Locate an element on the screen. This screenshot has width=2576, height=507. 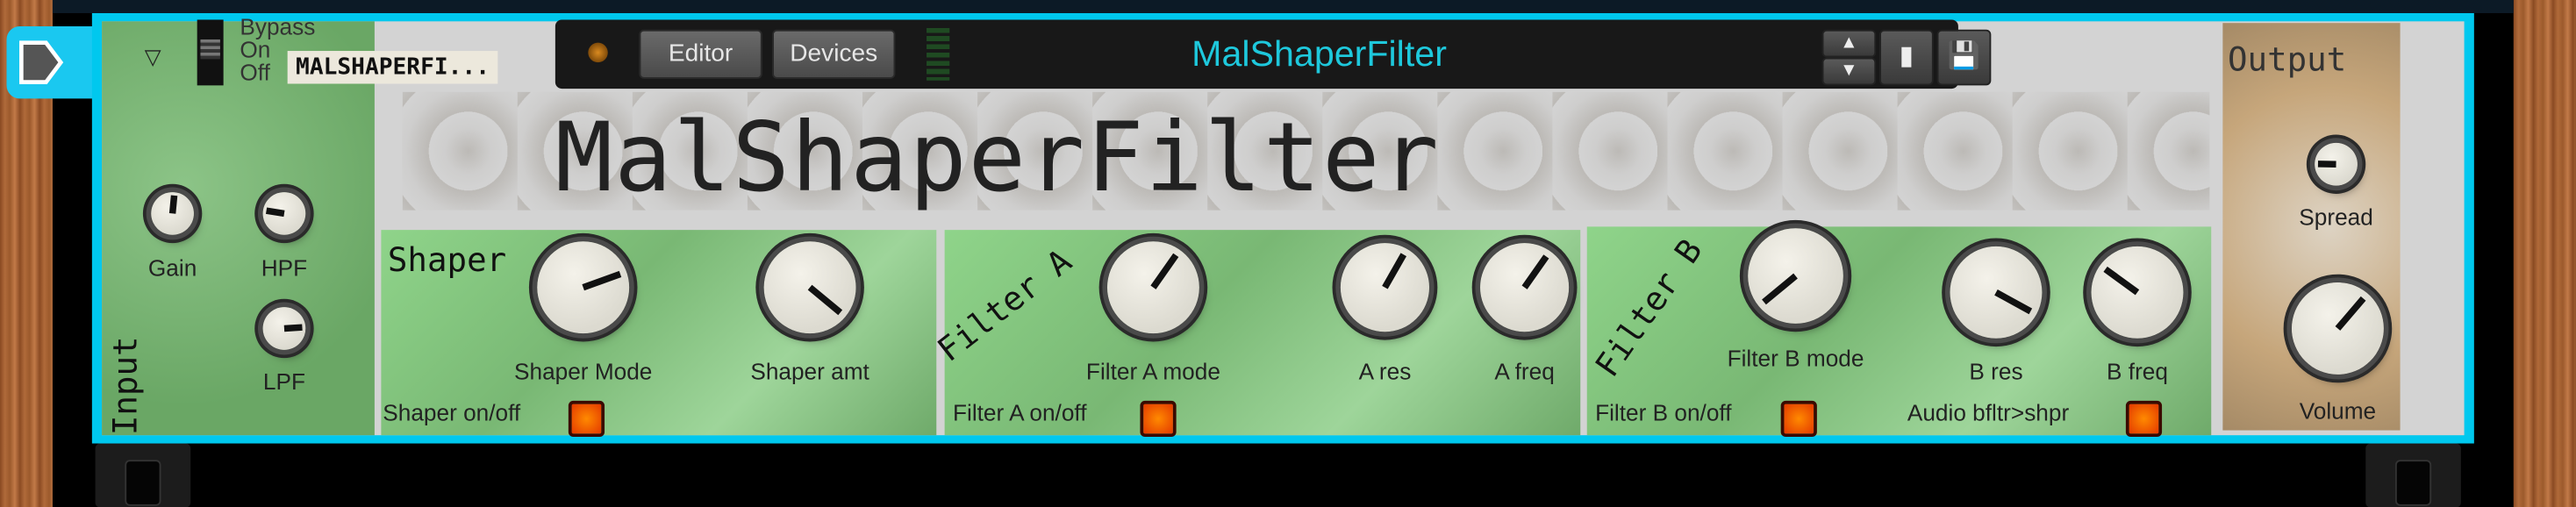
audio-bfltr-shpr-label: Audio bfltr>shpr is located at coordinates (1988, 412).